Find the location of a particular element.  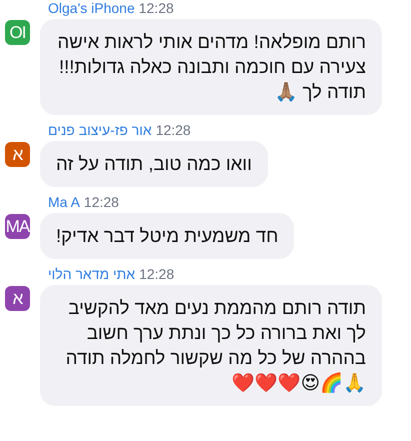

sender-name: Olga's iPhone is located at coordinates (91, 8).